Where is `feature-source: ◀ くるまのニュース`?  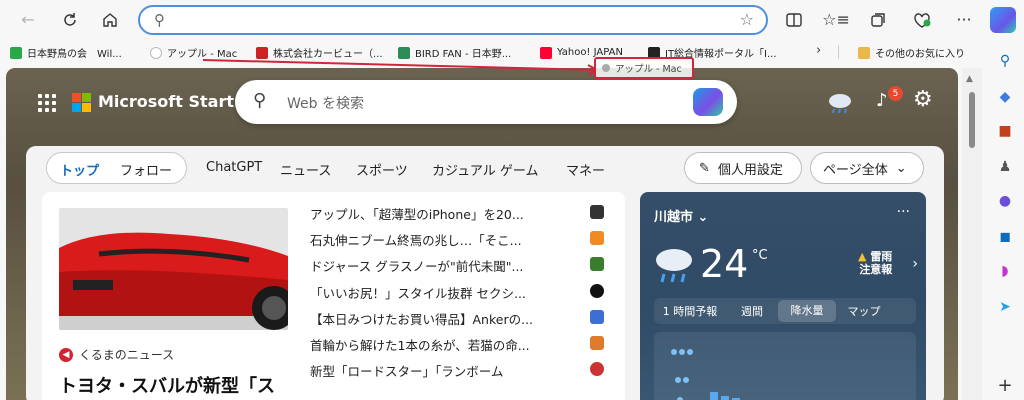 feature-source: ◀ くるまのニュース is located at coordinates (116, 354).